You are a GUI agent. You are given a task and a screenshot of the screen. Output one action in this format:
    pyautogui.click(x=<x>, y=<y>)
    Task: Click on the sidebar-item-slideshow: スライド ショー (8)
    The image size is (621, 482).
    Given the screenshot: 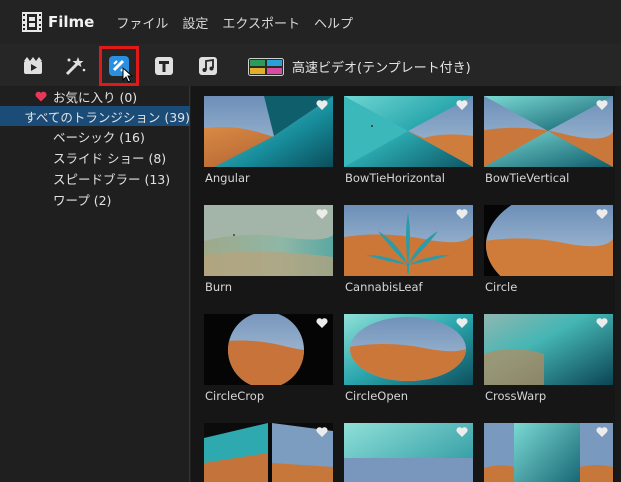 What is the action you would take?
    pyautogui.click(x=95, y=157)
    